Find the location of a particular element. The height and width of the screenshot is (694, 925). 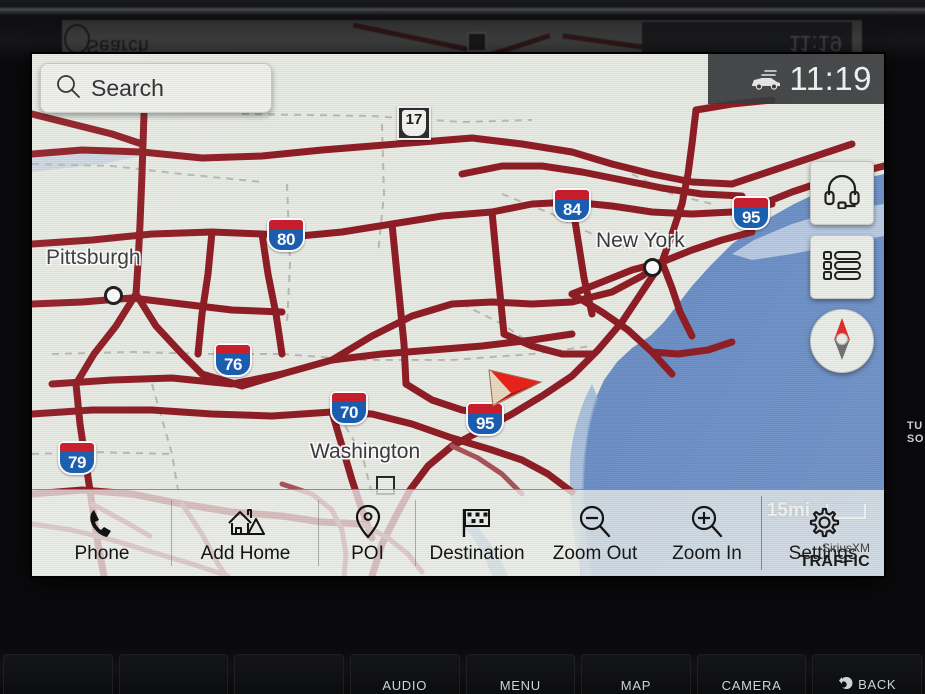

highway-shield-i80: 80 is located at coordinates (286, 235).